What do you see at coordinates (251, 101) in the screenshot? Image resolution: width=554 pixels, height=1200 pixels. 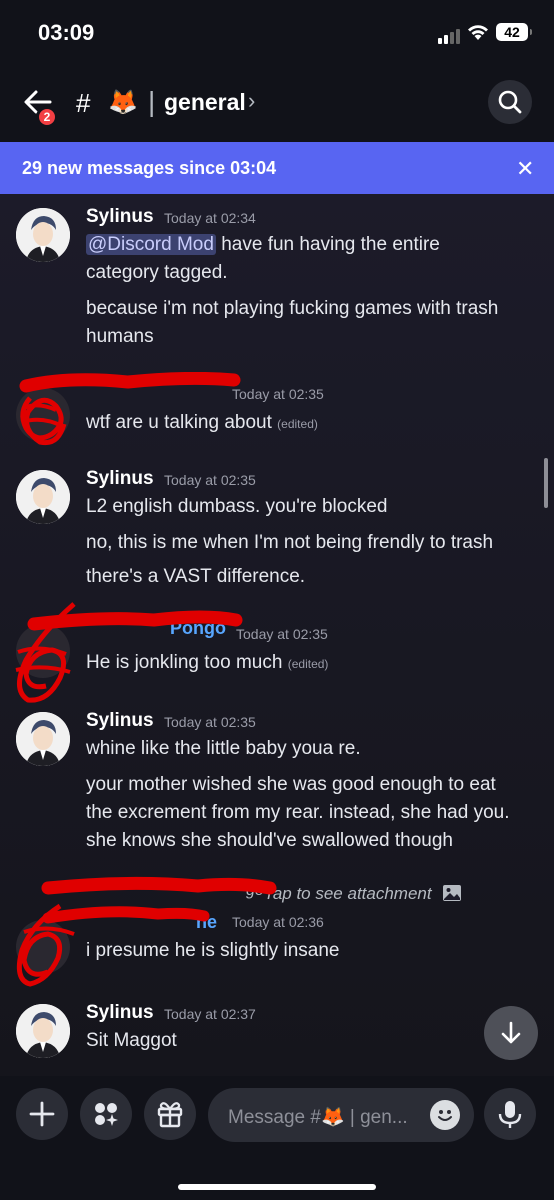 I see `chevron-right-icon: ›` at bounding box center [251, 101].